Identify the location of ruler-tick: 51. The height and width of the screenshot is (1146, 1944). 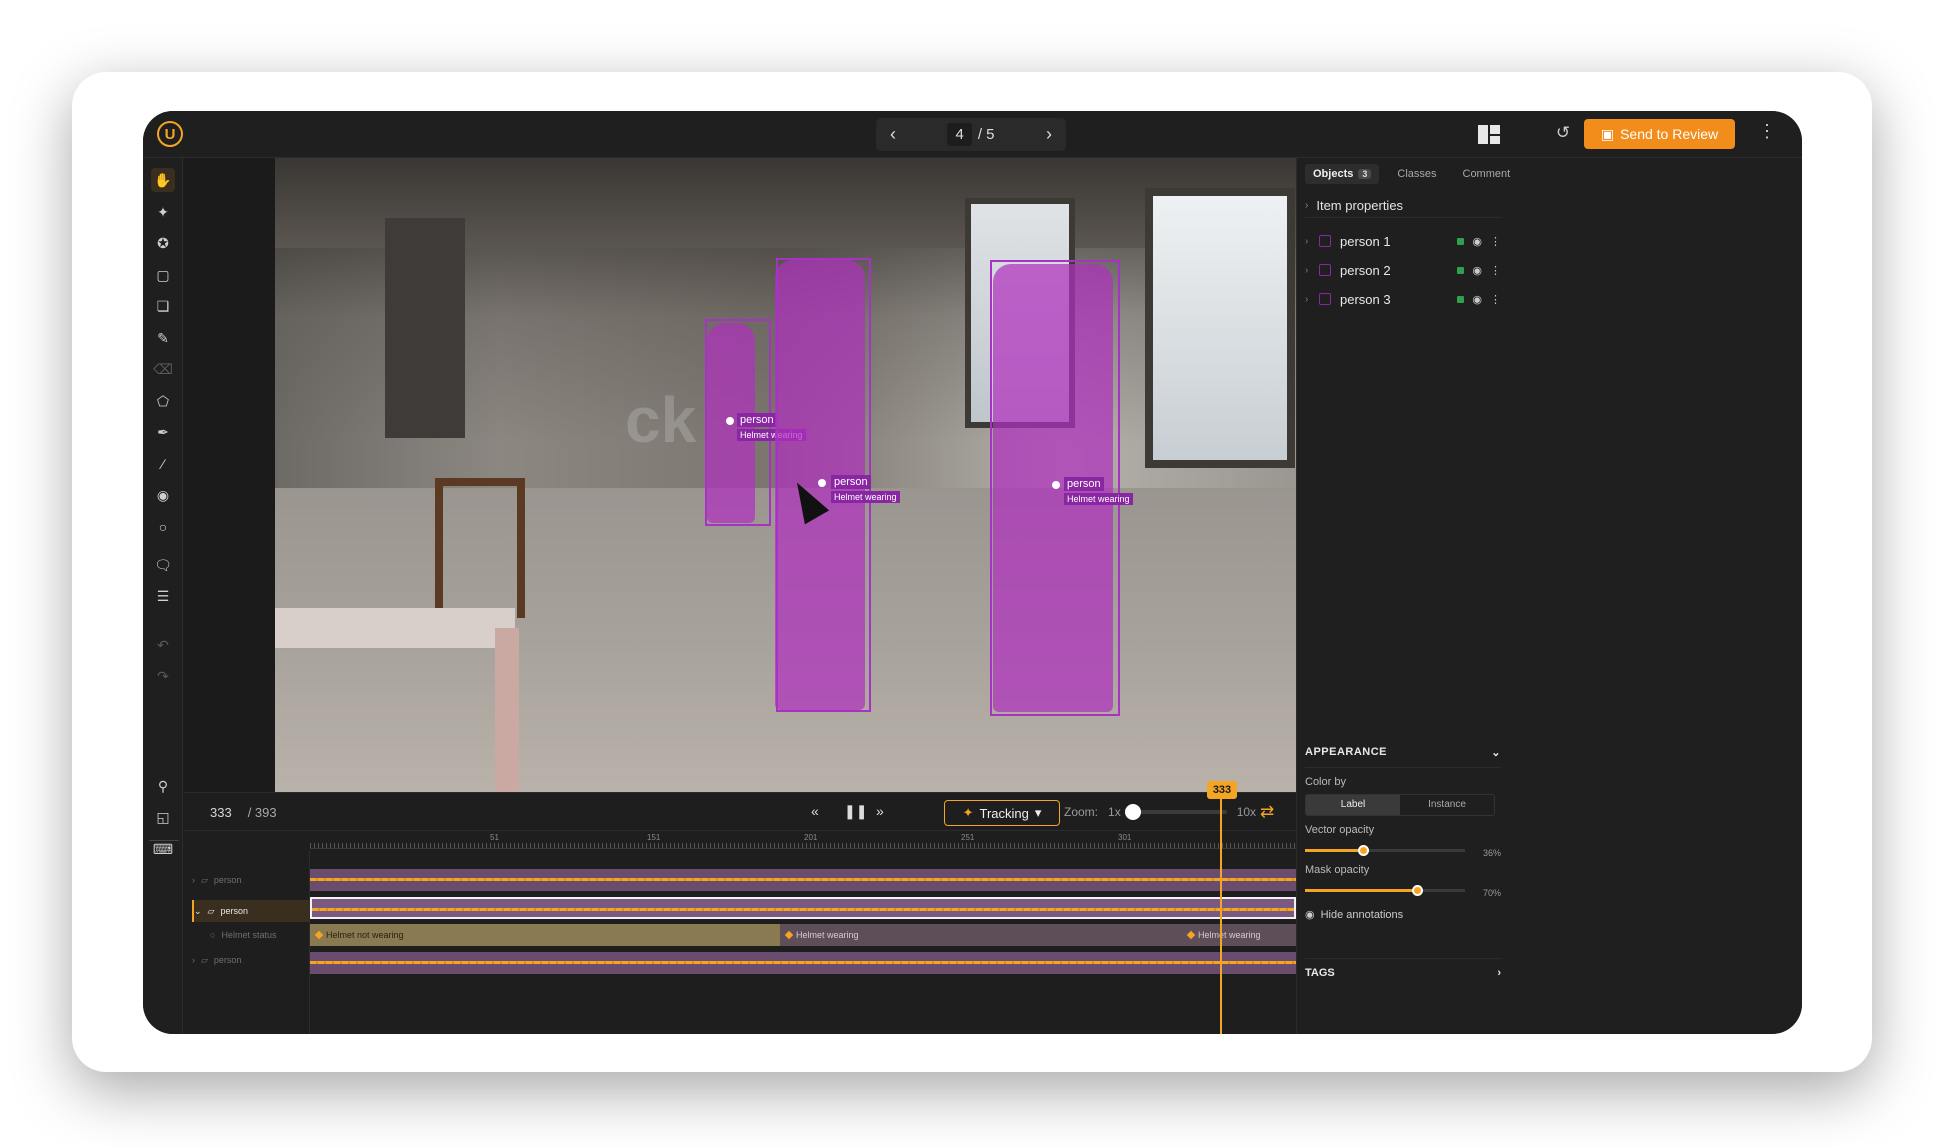
(494, 837).